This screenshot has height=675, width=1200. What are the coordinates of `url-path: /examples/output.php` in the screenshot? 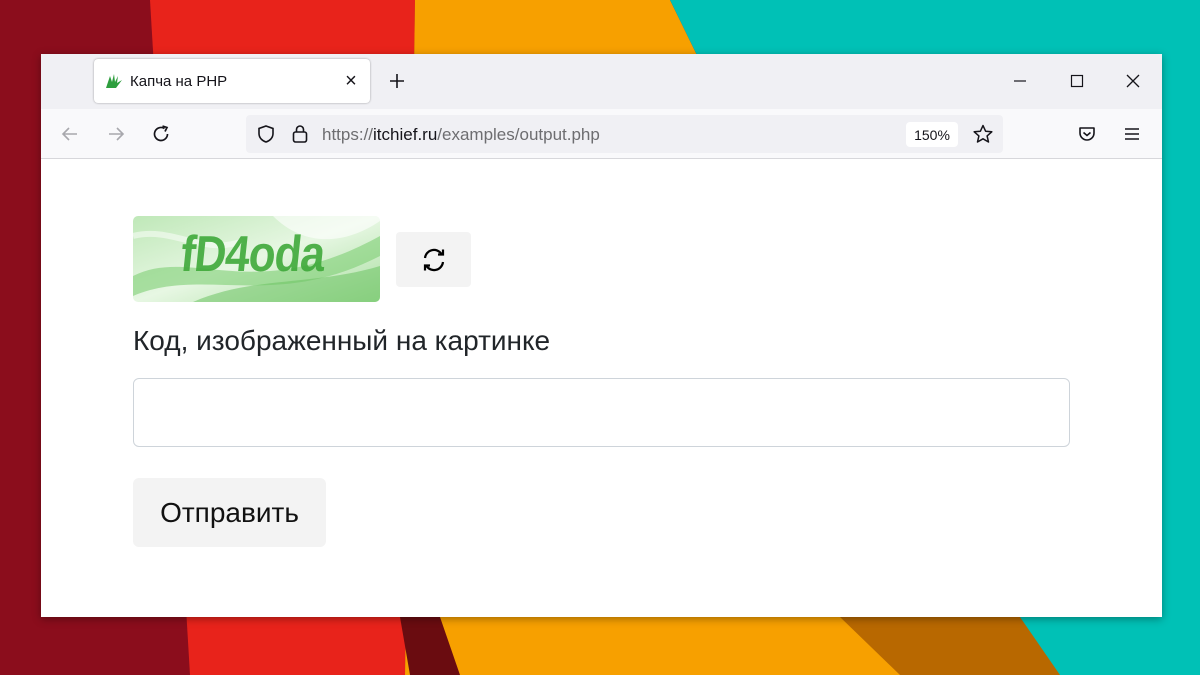 It's located at (518, 134).